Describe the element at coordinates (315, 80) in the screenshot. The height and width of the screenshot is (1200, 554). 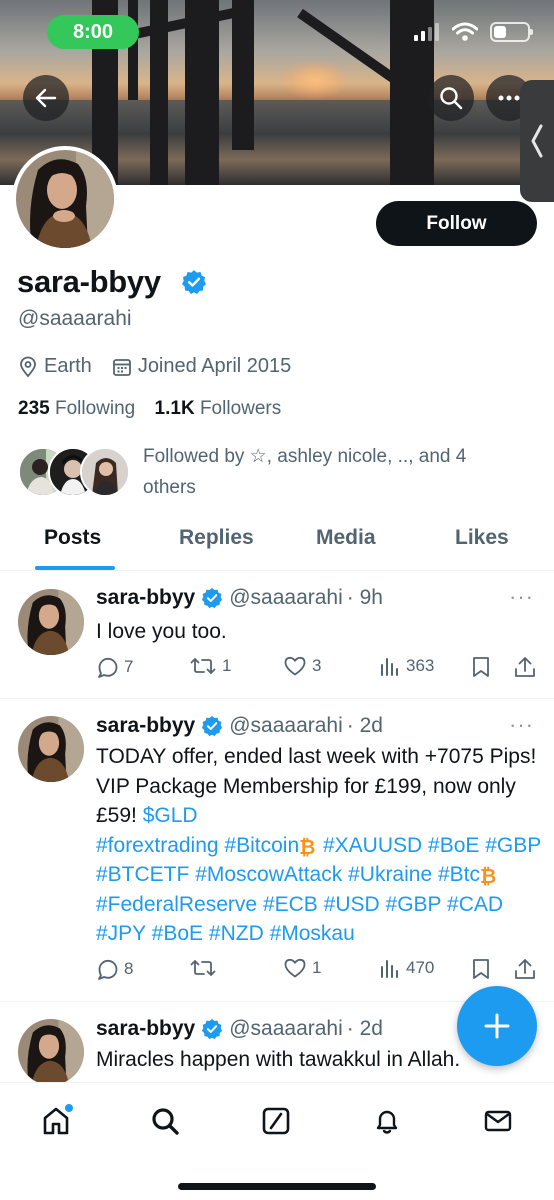
I see `banner-sun` at that location.